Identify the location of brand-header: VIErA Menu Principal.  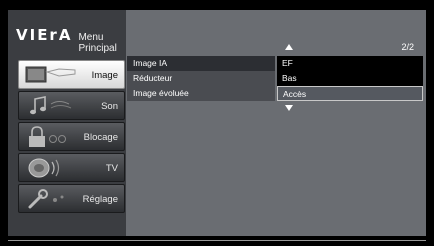
(71, 40).